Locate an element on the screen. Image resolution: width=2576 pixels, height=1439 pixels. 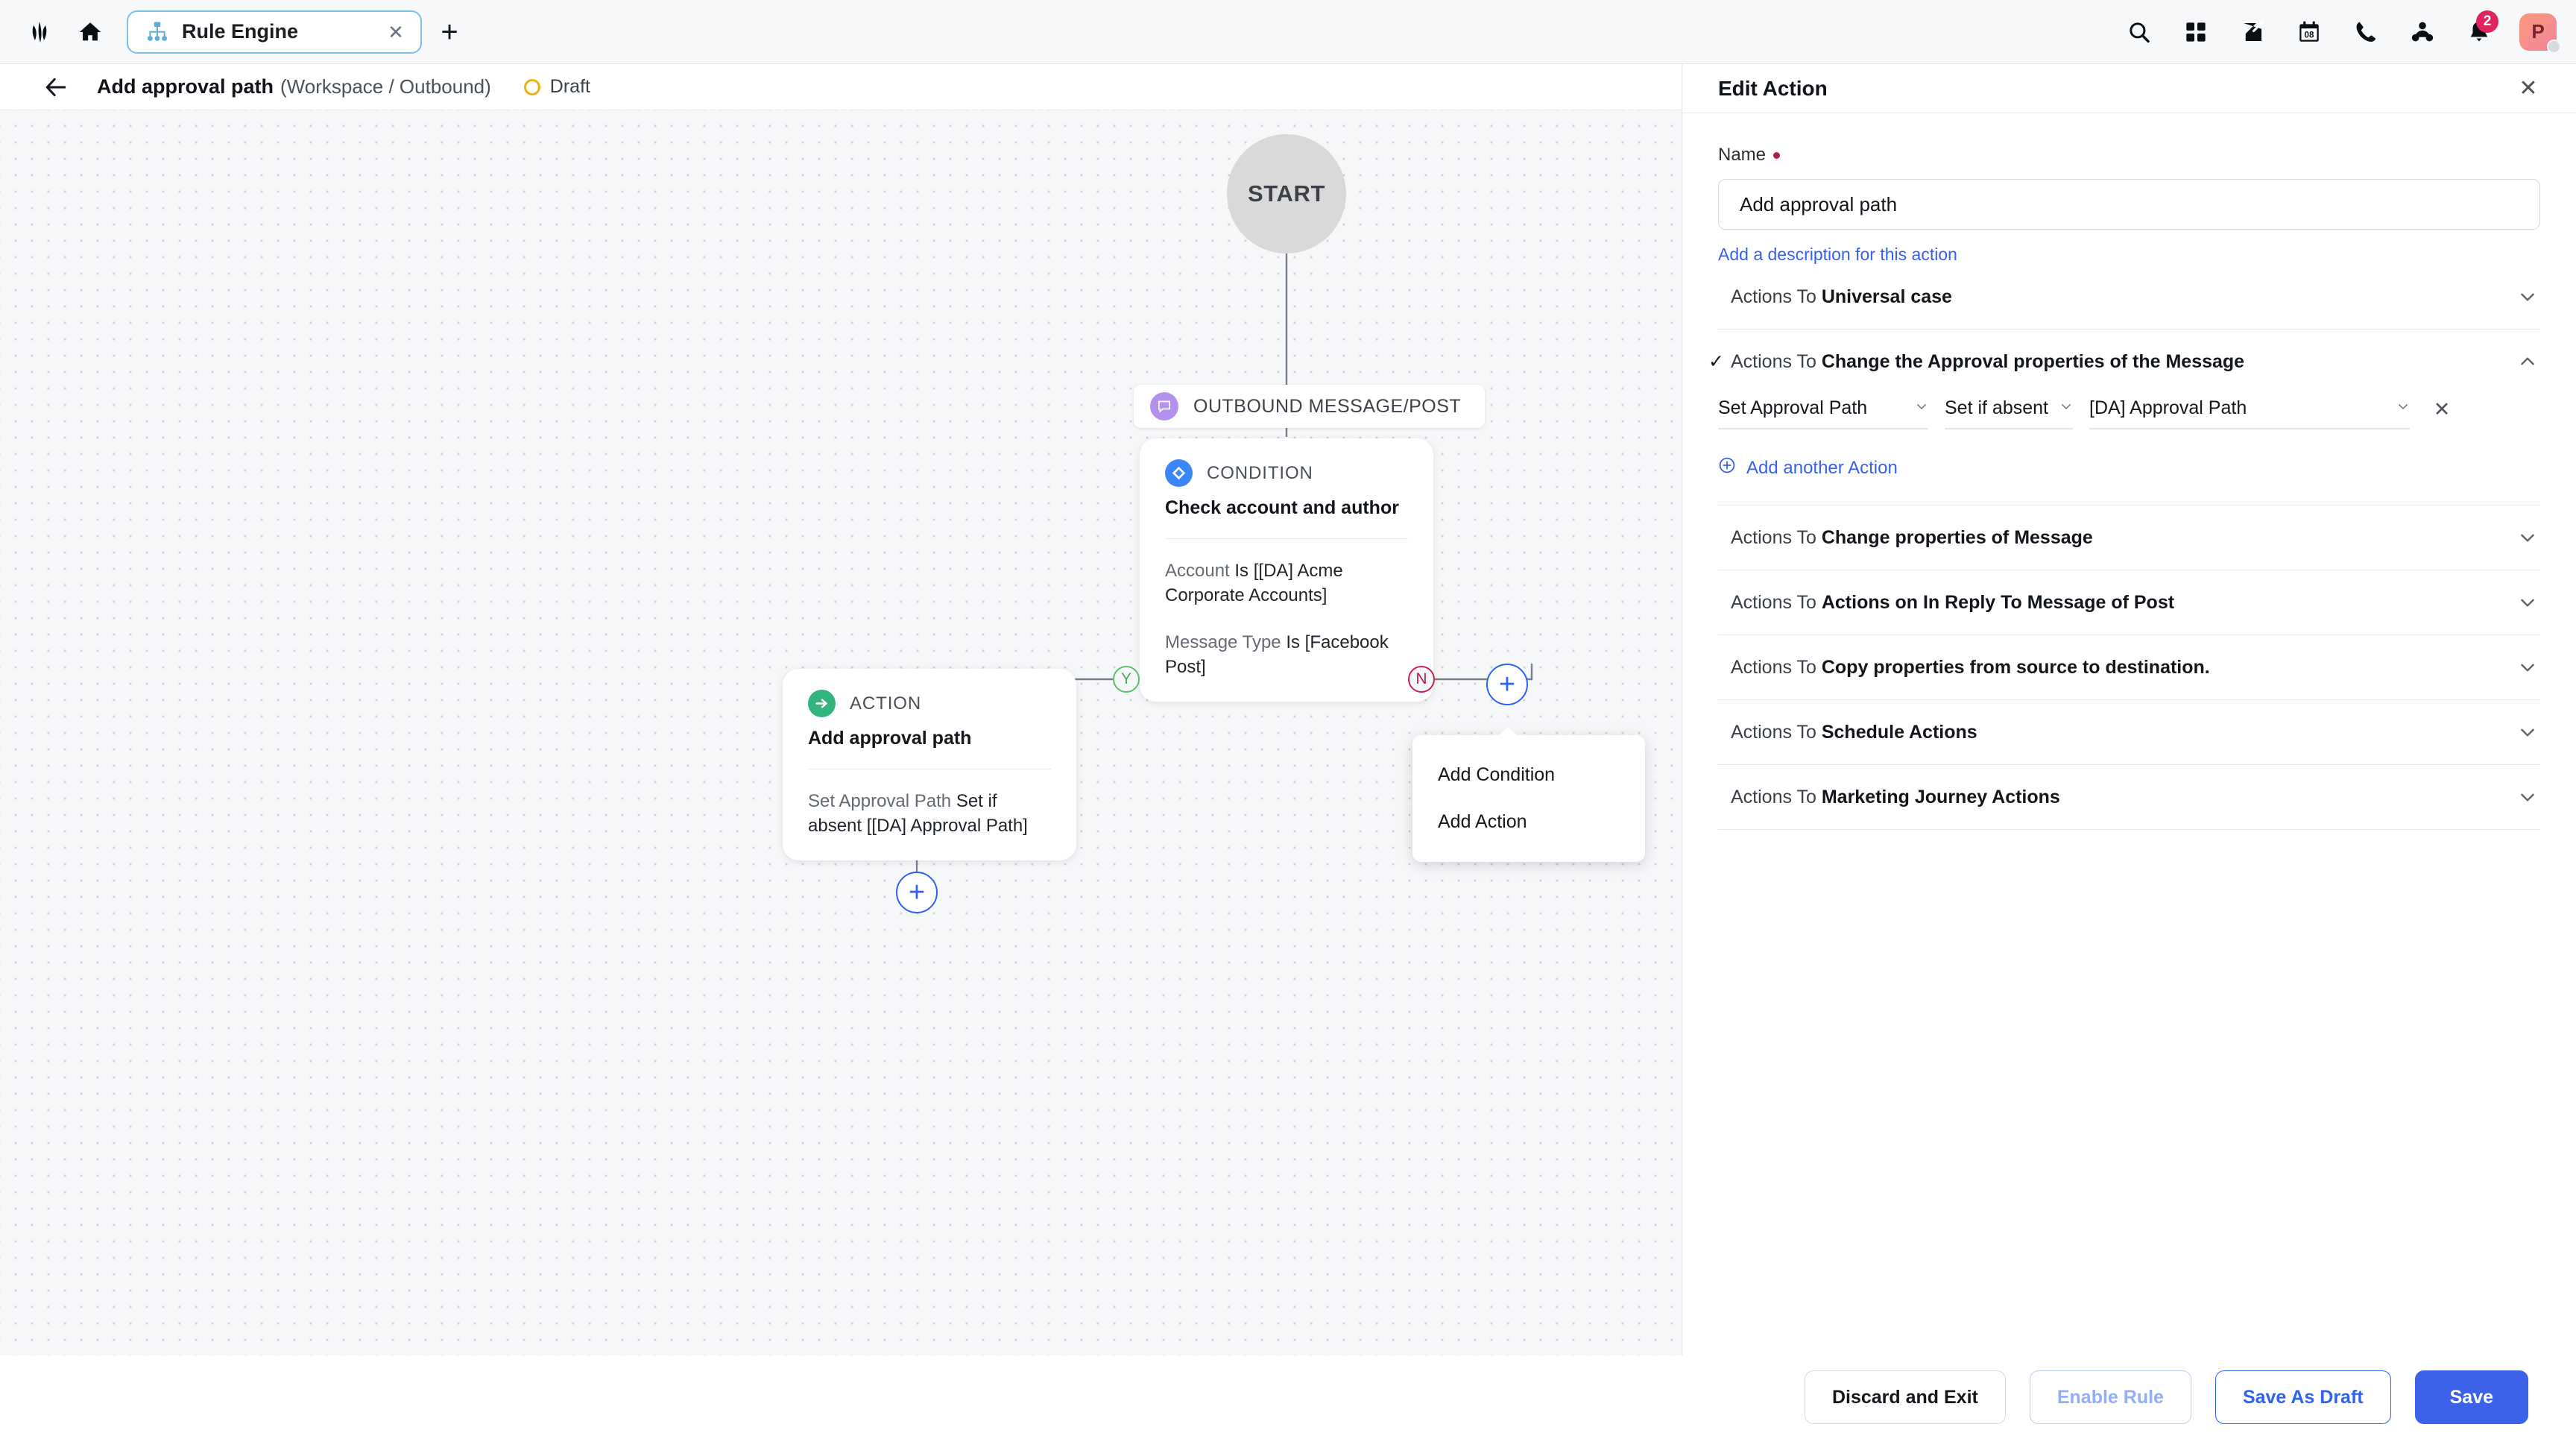
tab-rule-engine: Rule Engine ✕ is located at coordinates (274, 32).